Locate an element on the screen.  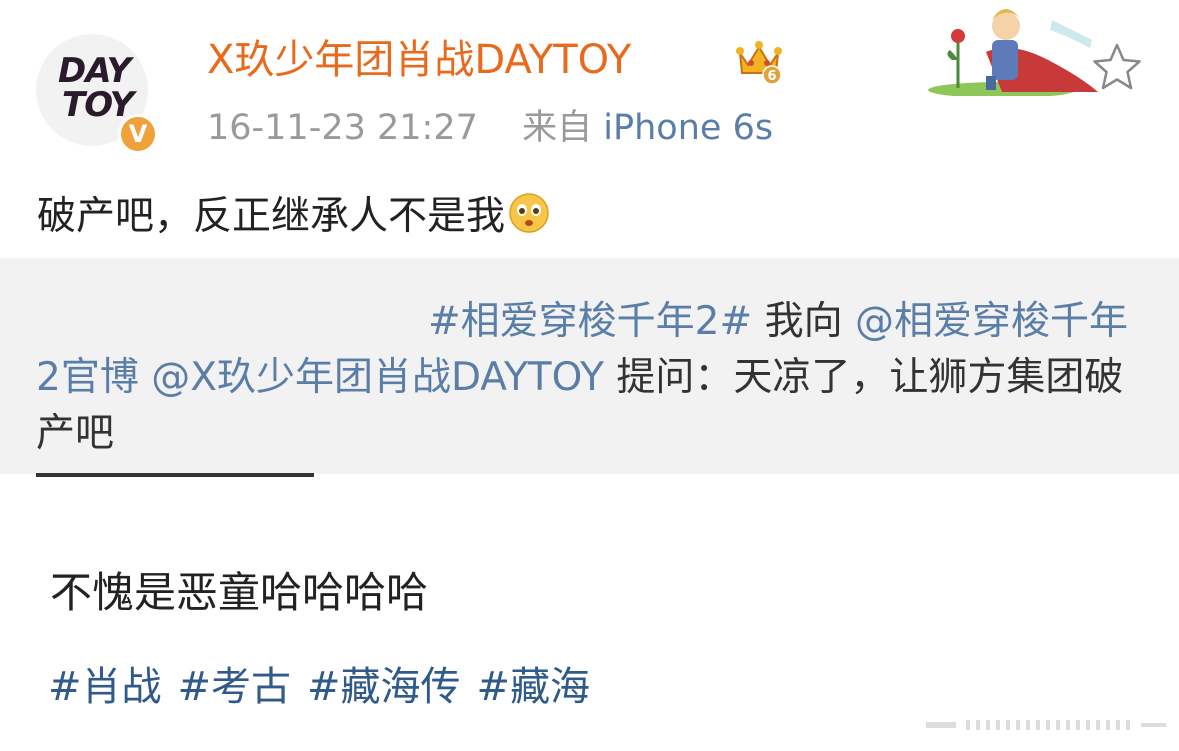
crown-level: 6 is located at coordinates (771, 76).